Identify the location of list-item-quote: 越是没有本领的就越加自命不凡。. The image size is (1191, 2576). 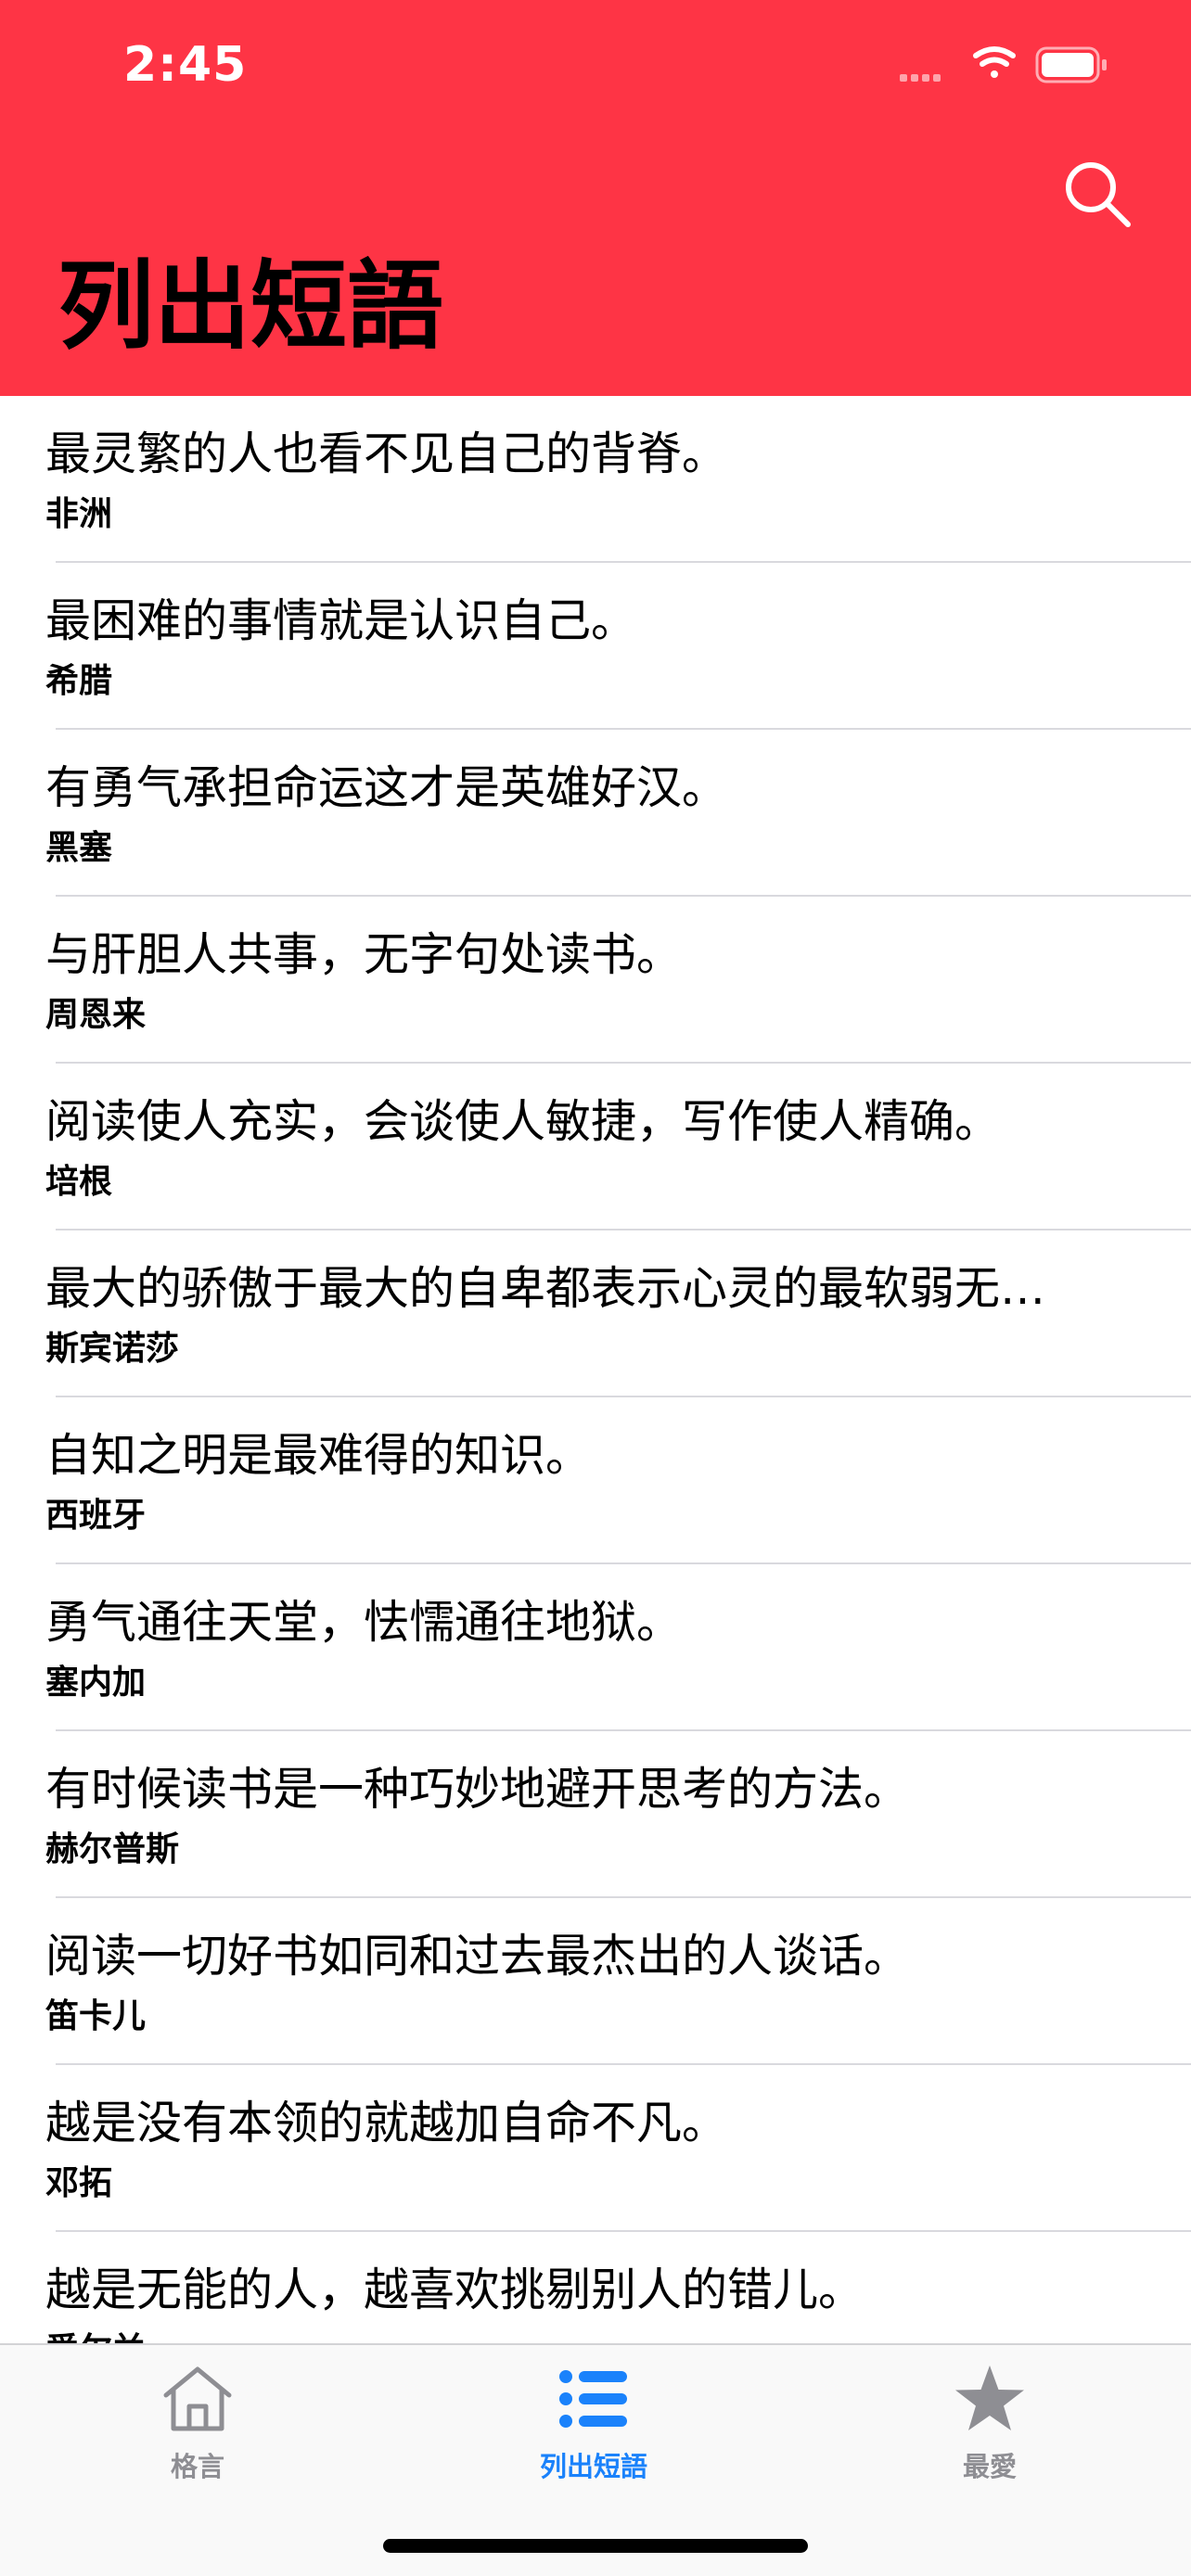
(386, 2123).